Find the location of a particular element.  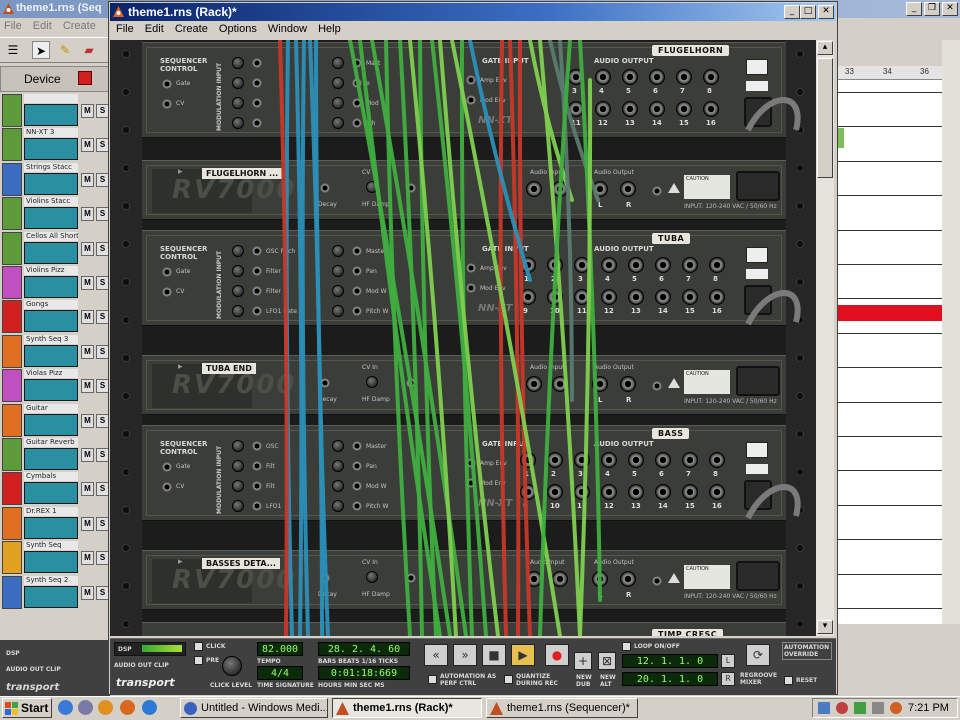

tray-security-icon is located at coordinates (842, 708).